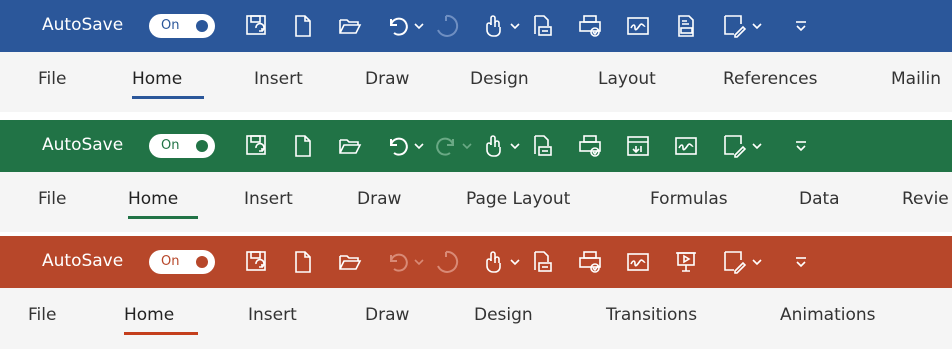 This screenshot has height=349, width=952. I want to click on redo-dropdown-icon, so click(467, 146).